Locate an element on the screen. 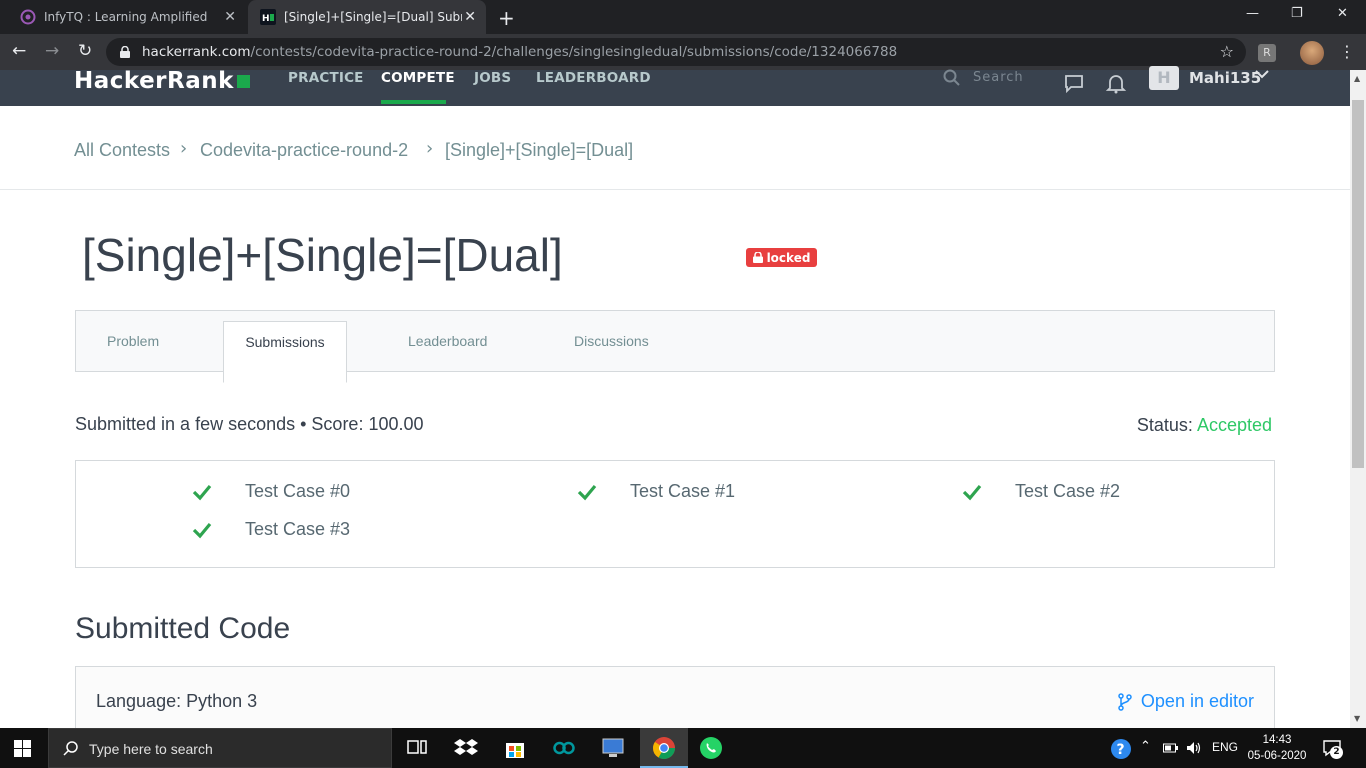 The image size is (1366, 768). new-tab-icon: + is located at coordinates (506, 18).